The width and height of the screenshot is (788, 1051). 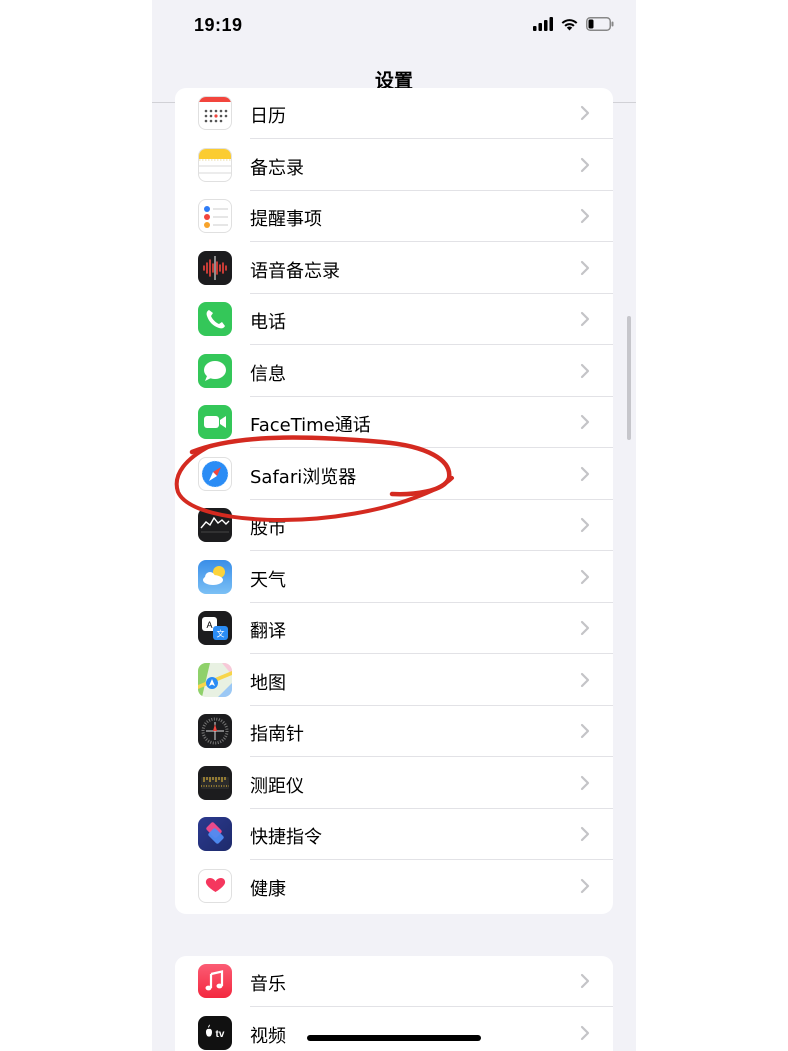 What do you see at coordinates (277, 786) in the screenshot?
I see `settings-row-label: 测距仪` at bounding box center [277, 786].